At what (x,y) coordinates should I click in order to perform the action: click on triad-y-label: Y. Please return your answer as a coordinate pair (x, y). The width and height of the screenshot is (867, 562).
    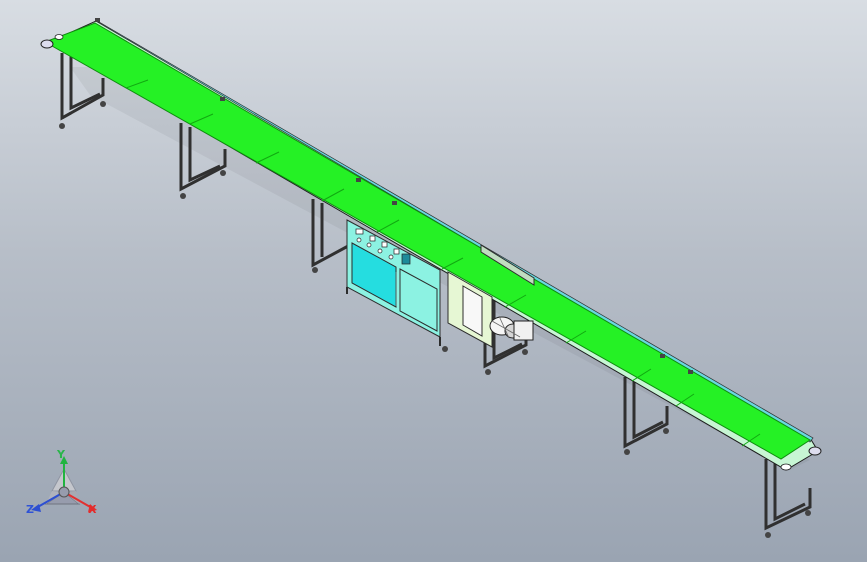
    Looking at the image, I should click on (61, 454).